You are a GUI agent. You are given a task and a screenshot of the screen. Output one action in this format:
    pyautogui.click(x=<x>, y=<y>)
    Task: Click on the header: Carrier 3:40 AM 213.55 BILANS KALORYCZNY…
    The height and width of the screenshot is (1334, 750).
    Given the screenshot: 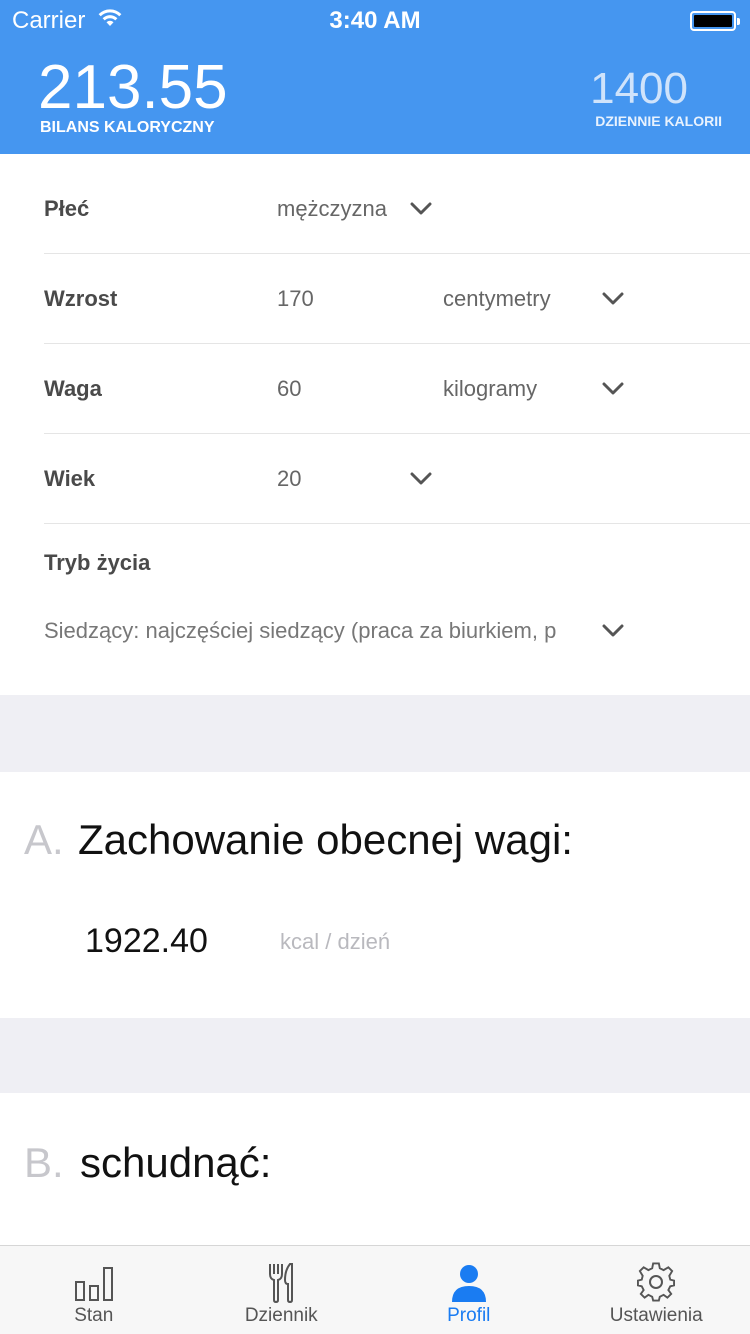 What is the action you would take?
    pyautogui.click(x=375, y=77)
    